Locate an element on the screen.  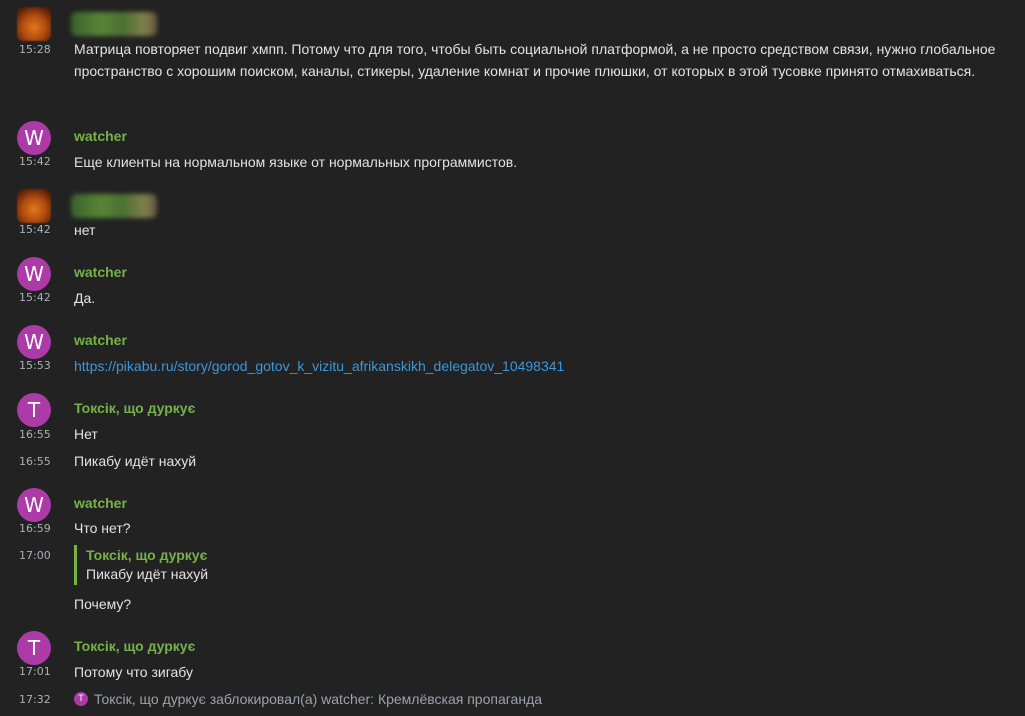
message-body: Нет is located at coordinates (86, 434).